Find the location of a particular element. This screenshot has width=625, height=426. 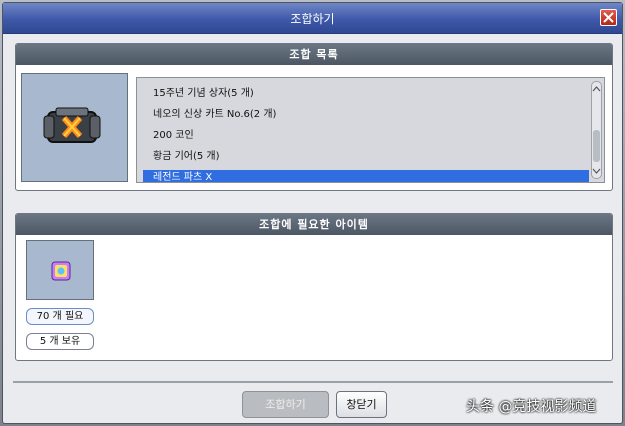

list-item: 네오의 신상 카트 No.6(2 개) is located at coordinates (366, 114).